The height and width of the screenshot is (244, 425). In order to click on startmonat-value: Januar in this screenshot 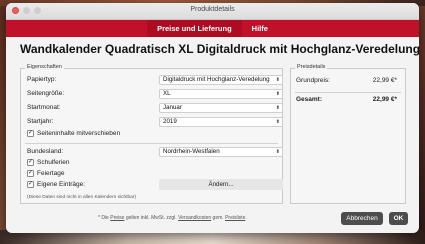, I will do `click(172, 107)`.